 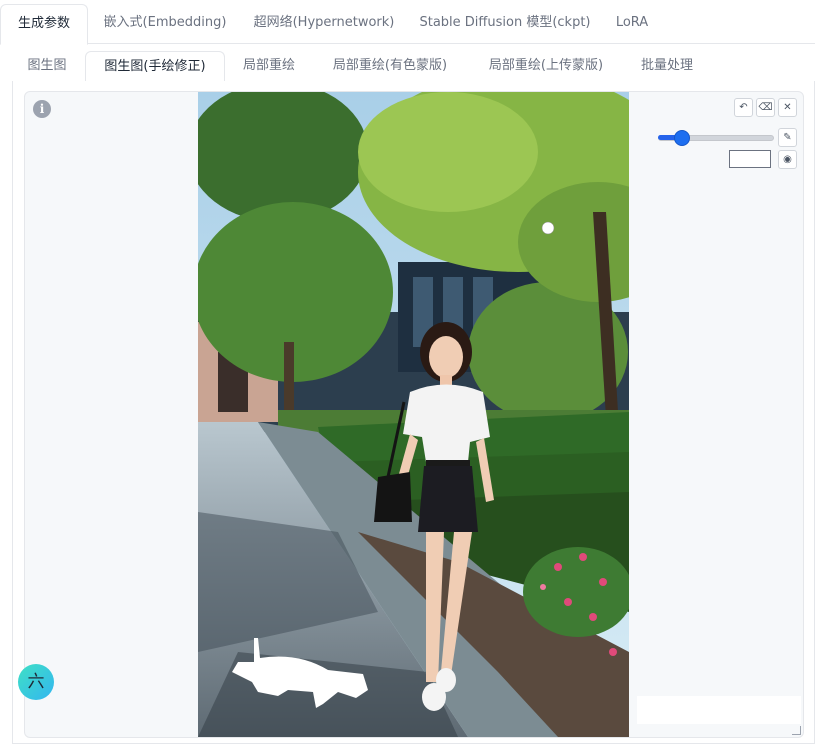 I want to click on brush-color-swatch, so click(x=750, y=159).